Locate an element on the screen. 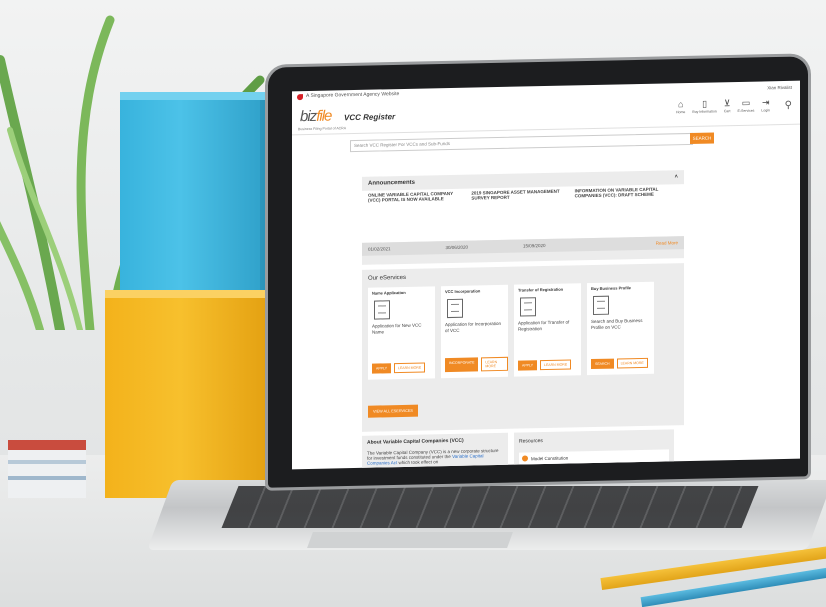 This screenshot has height=607, width=826. resource-label: Model Constitution is located at coordinates (550, 458).